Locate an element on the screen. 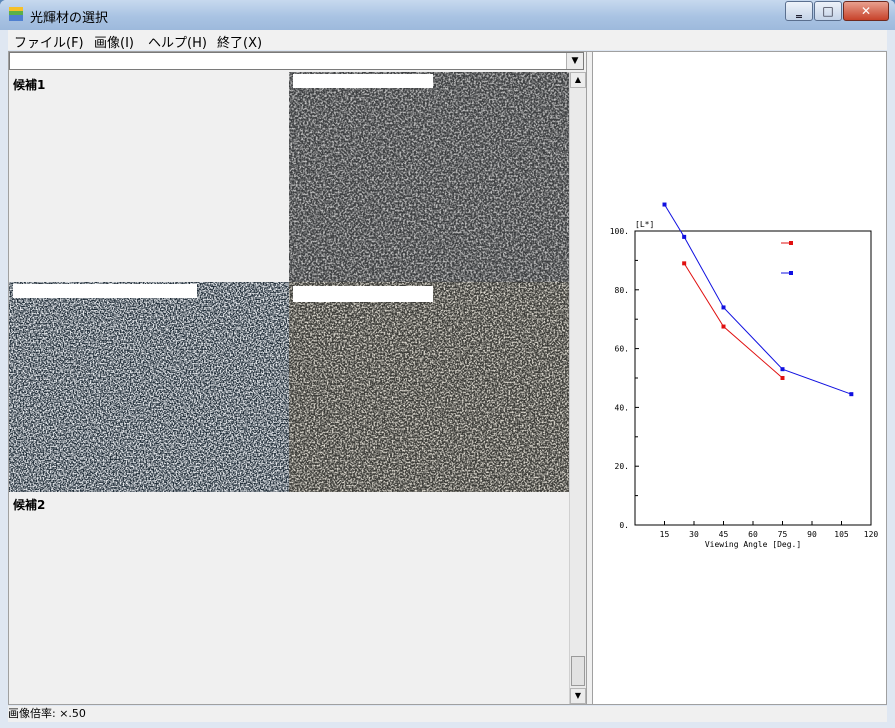 The image size is (895, 728). x-tick-label: 45 is located at coordinates (724, 534).